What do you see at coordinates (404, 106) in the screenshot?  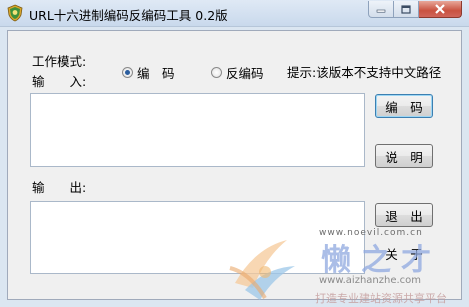 I see `encode-button: 编 码` at bounding box center [404, 106].